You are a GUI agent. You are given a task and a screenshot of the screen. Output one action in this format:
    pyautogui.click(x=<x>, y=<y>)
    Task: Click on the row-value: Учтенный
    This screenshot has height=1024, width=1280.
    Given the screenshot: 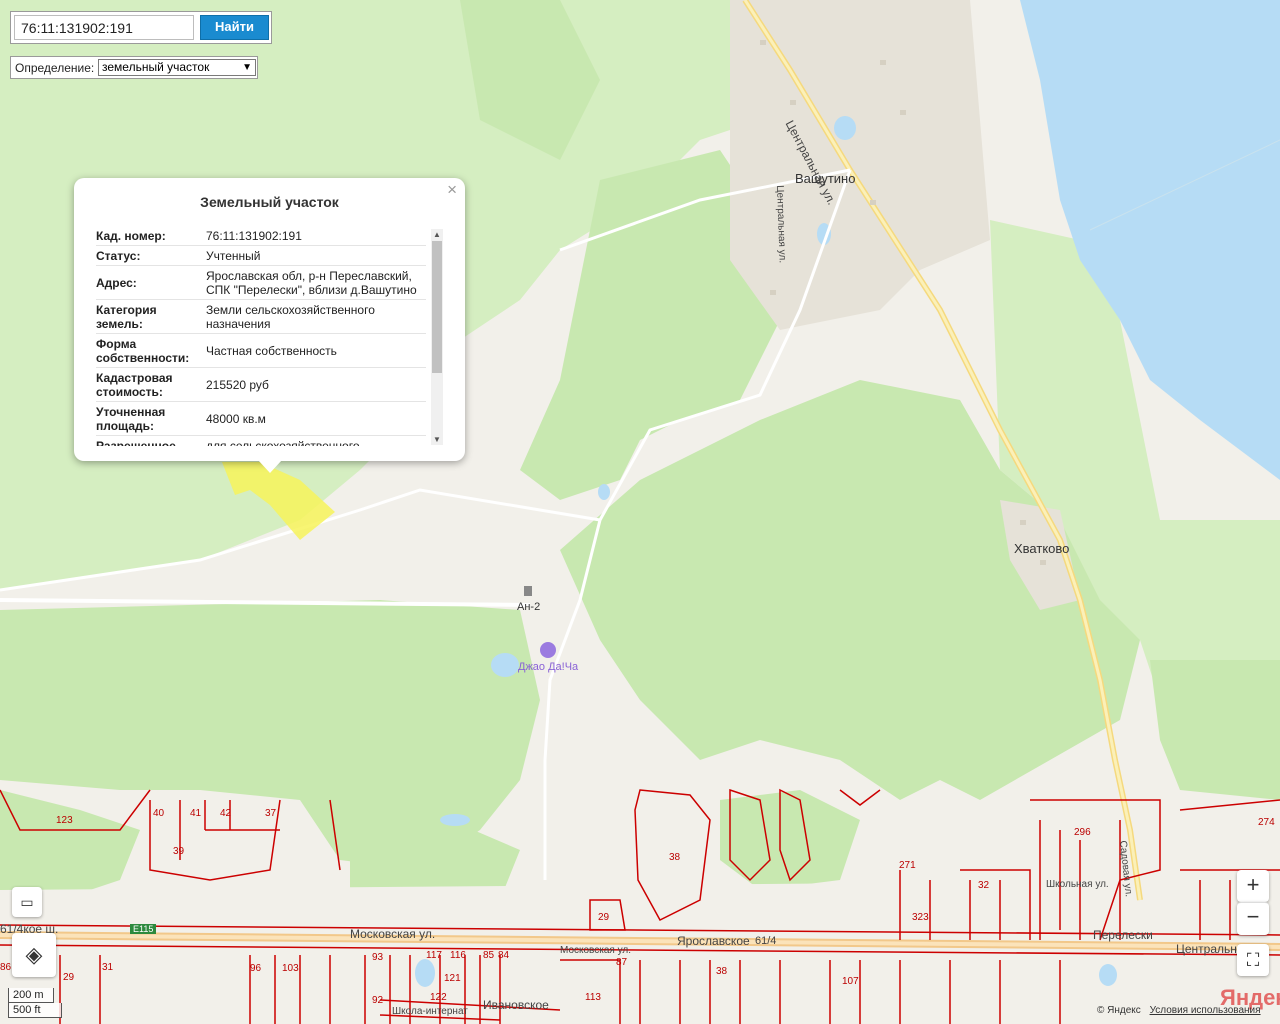 What is the action you would take?
    pyautogui.click(x=233, y=255)
    